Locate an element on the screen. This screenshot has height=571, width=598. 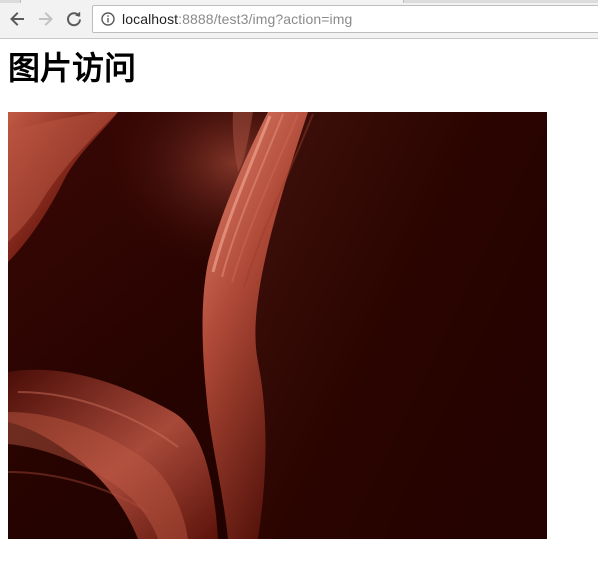
tab-strip is located at coordinates (299, 1).